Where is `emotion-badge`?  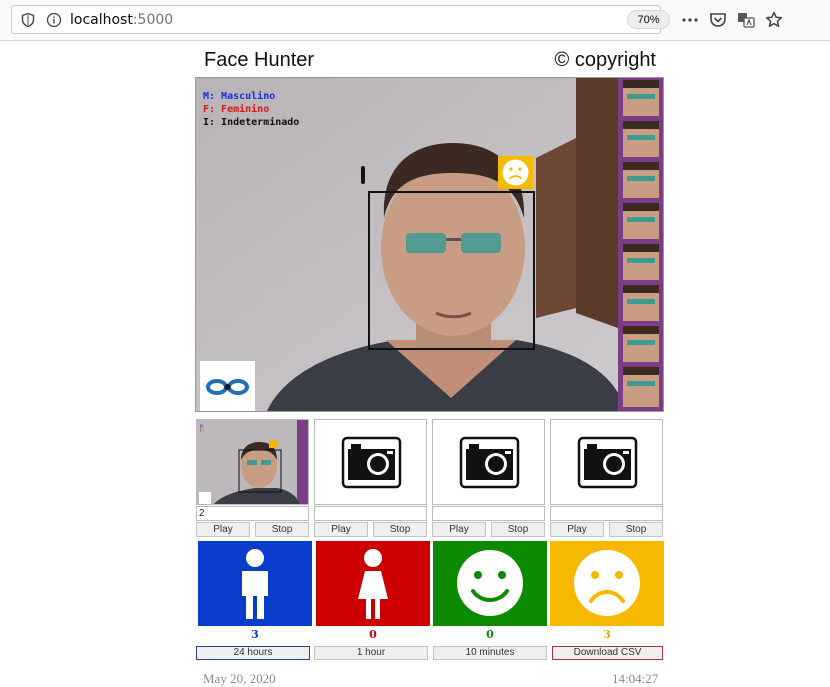
emotion-badge is located at coordinates (515, 172).